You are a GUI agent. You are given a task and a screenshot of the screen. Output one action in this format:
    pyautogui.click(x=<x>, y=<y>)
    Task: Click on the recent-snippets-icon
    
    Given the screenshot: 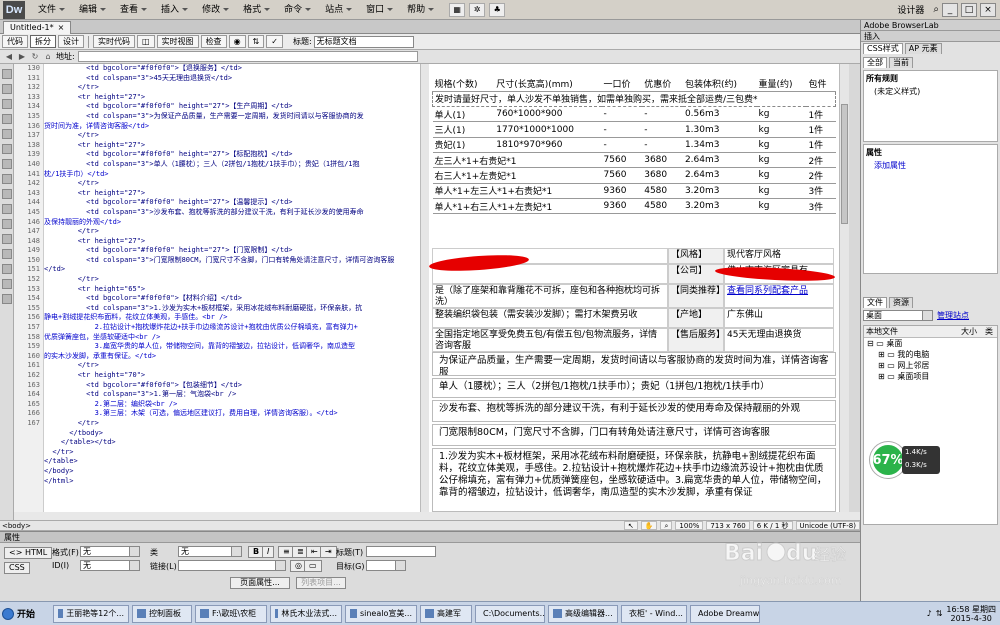 What is the action you would take?
    pyautogui.click(x=7, y=239)
    